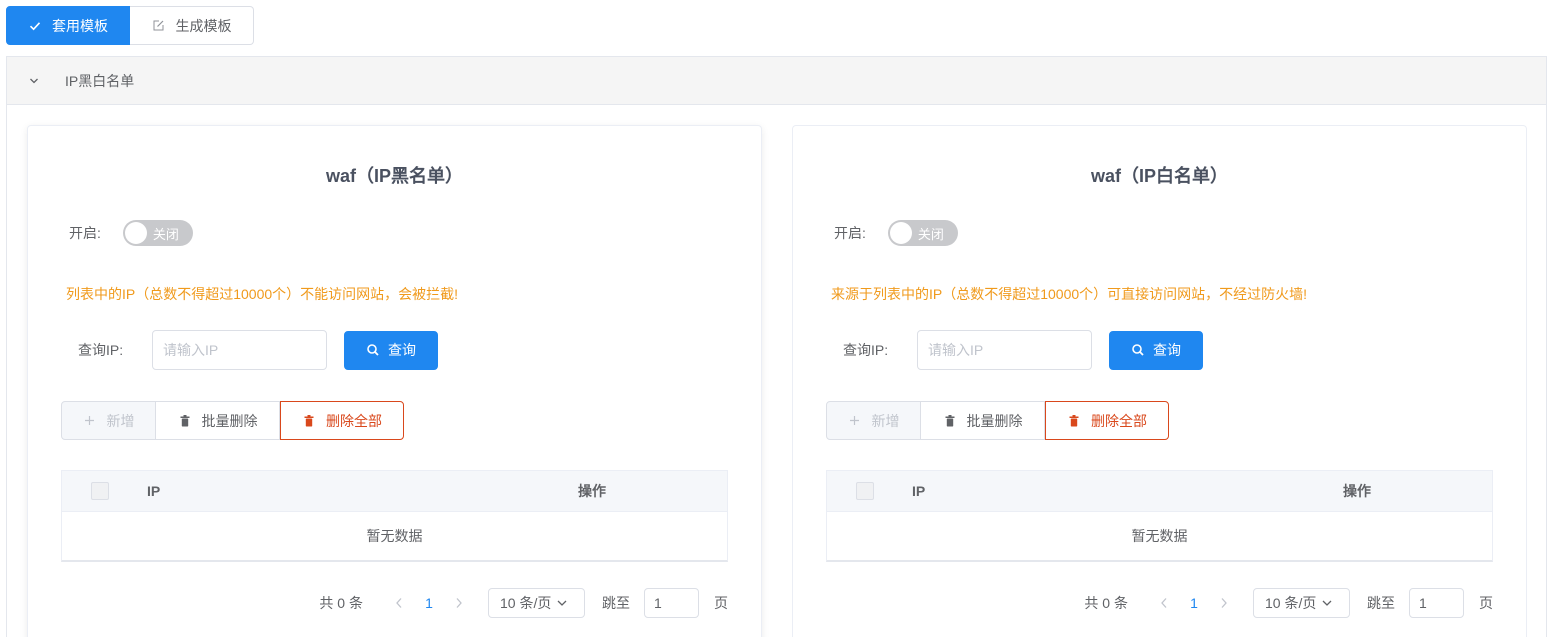 The height and width of the screenshot is (637, 1551). Describe the element at coordinates (159, 26) in the screenshot. I see `edit-icon` at that location.